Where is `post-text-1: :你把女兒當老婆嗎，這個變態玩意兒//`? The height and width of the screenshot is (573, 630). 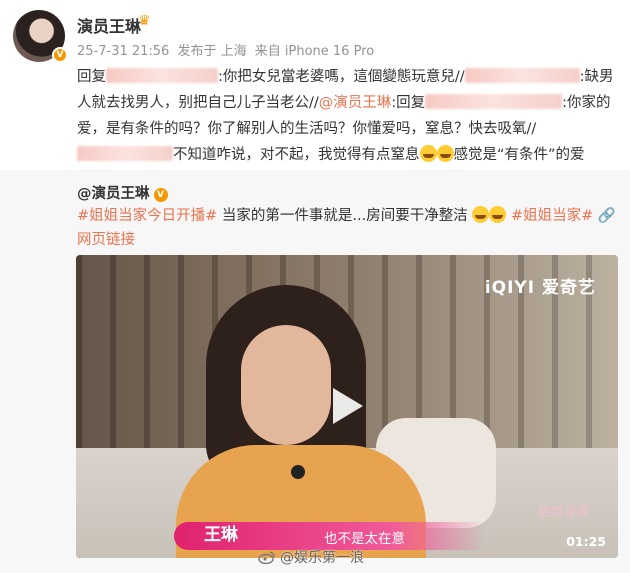
post-text-1: :你把女兒當老婆嗎，這個變態玩意兒// is located at coordinates (341, 77).